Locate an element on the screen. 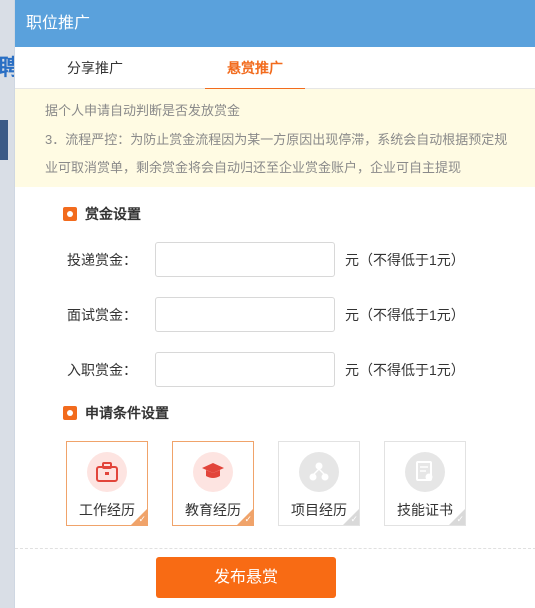  delivery-reward-label: 投递赏金： is located at coordinates (102, 259).